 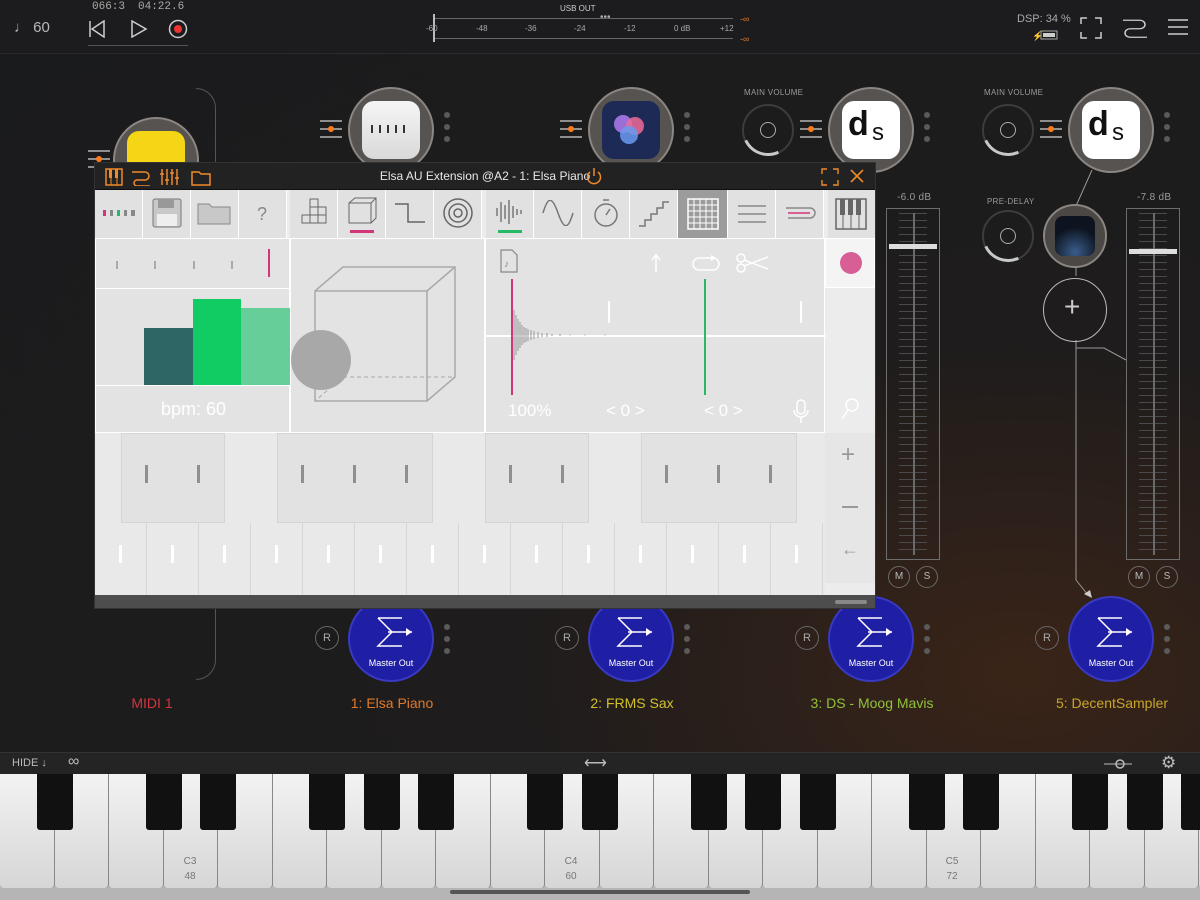 What do you see at coordinates (447, 642) in the screenshot?
I see `ch1-out-dots` at bounding box center [447, 642].